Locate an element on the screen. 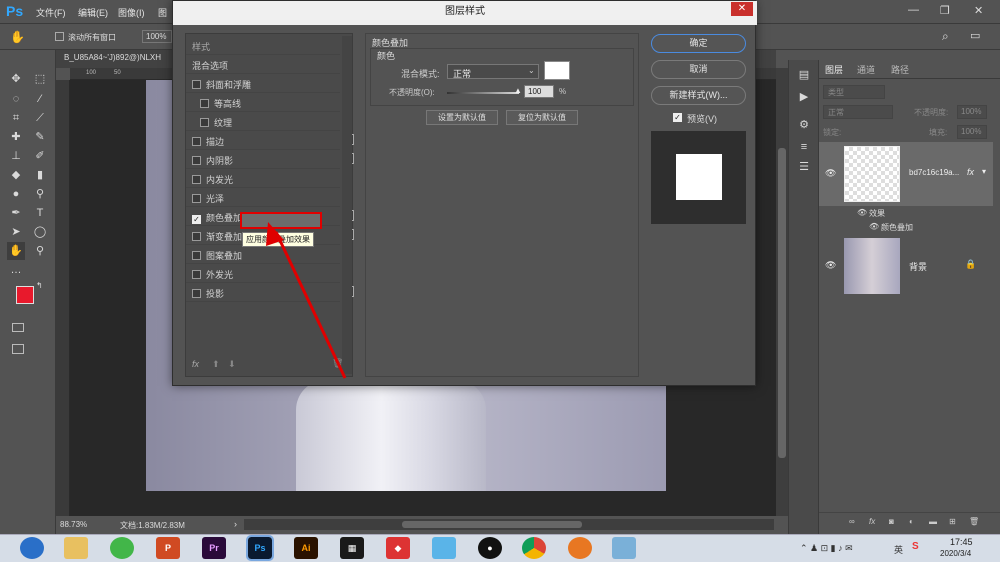 This screenshot has height=562, width=1000. powerpoint-icon: P is located at coordinates (168, 548).